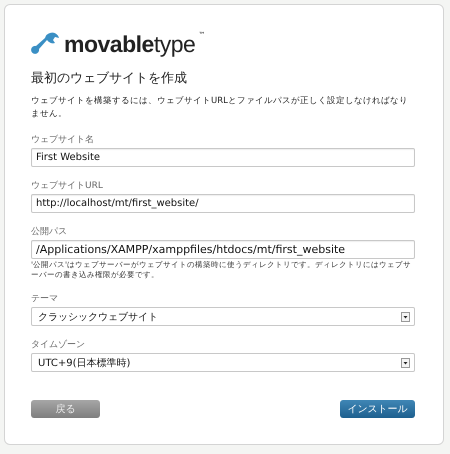 The width and height of the screenshot is (450, 454). Describe the element at coordinates (223, 203) in the screenshot. I see `input-field: http://localhost/mt/first_website/` at that location.